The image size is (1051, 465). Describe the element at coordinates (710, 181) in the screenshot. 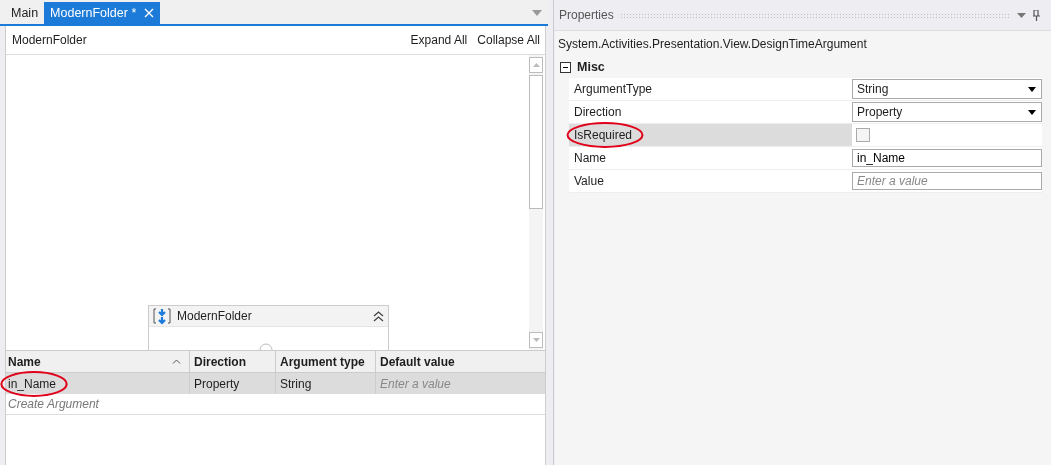

I see `property-name: Value` at that location.